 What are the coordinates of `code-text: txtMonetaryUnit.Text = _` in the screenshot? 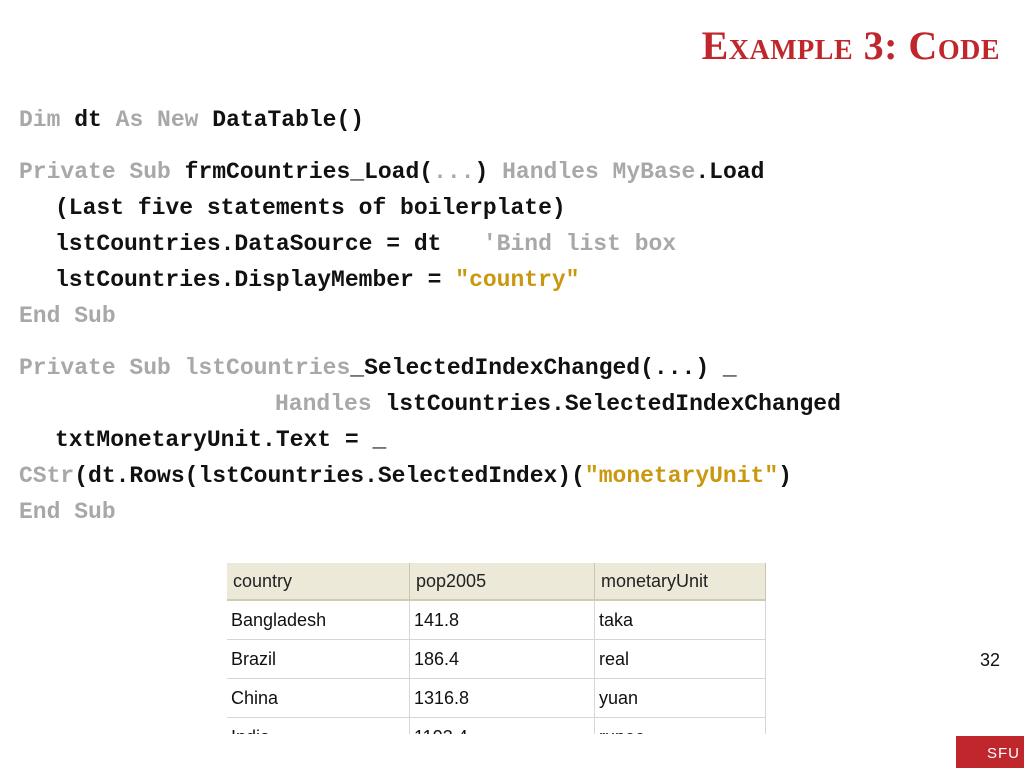 It's located at (221, 440).